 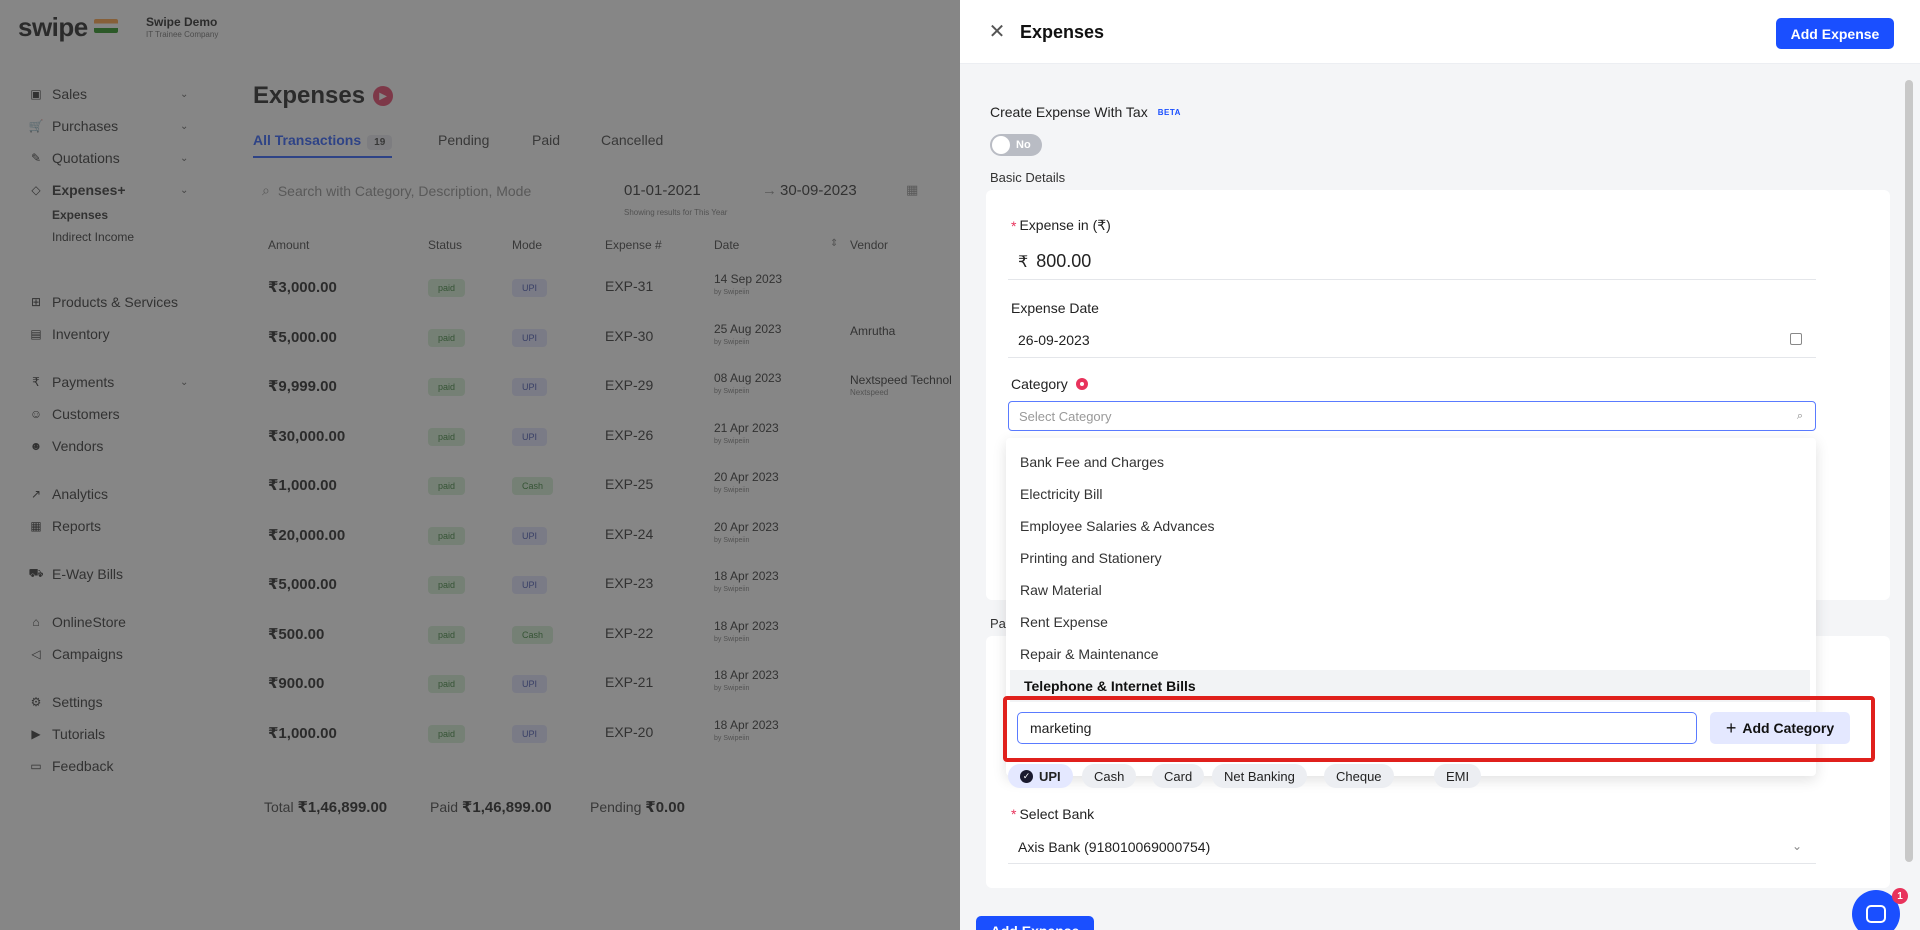 I want to click on toggle-knob, so click(x=1001, y=145).